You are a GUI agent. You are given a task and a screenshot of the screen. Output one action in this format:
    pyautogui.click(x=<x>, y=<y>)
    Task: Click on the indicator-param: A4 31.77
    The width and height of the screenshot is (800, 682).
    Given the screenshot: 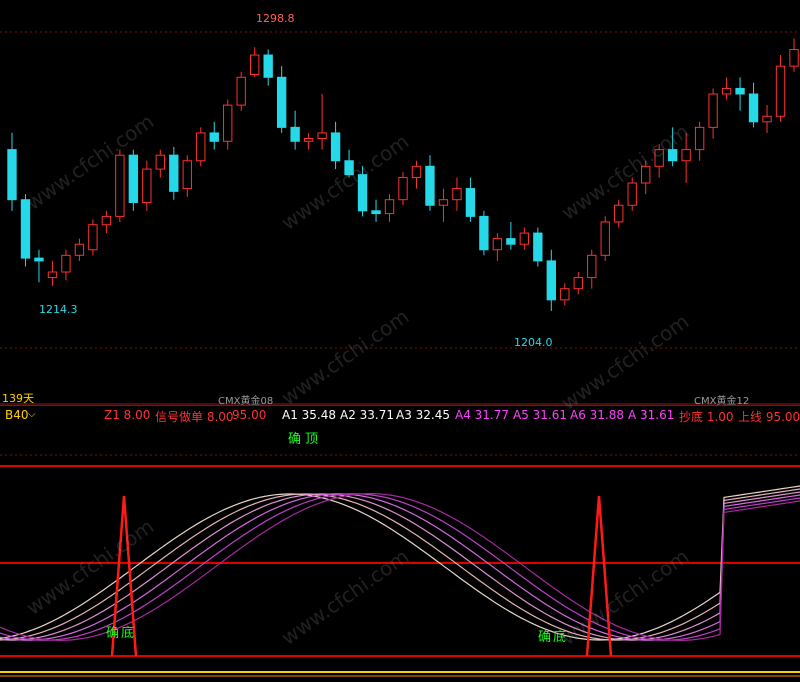 What is the action you would take?
    pyautogui.click(x=482, y=415)
    